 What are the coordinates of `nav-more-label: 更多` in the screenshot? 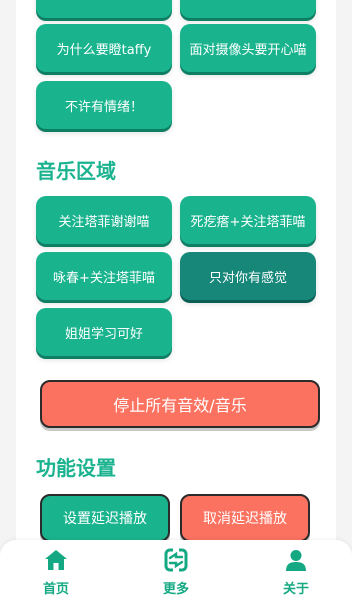 It's located at (175, 589).